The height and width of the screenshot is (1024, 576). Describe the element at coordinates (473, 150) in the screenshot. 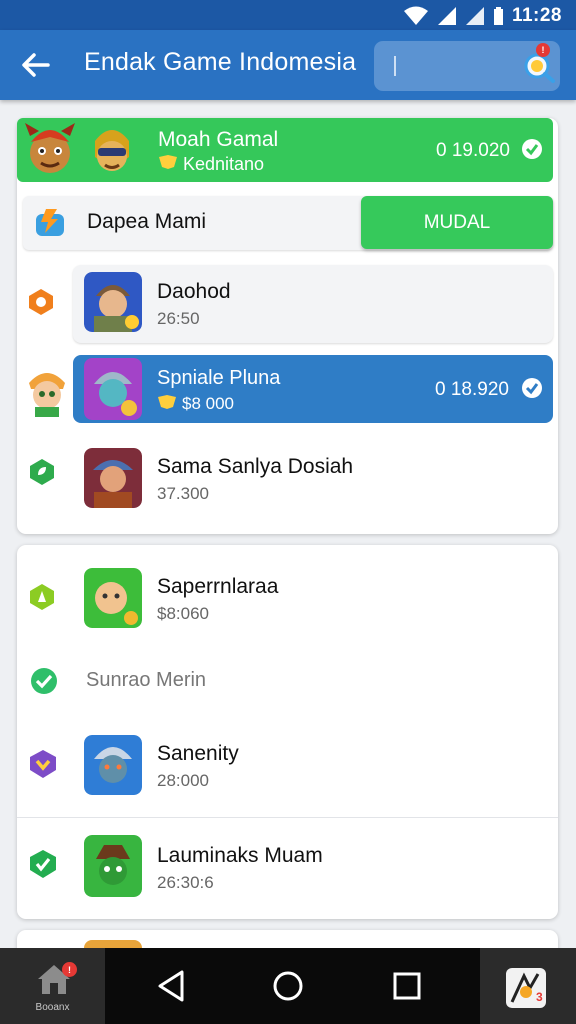

I see `item-amount: 0 19.020` at that location.